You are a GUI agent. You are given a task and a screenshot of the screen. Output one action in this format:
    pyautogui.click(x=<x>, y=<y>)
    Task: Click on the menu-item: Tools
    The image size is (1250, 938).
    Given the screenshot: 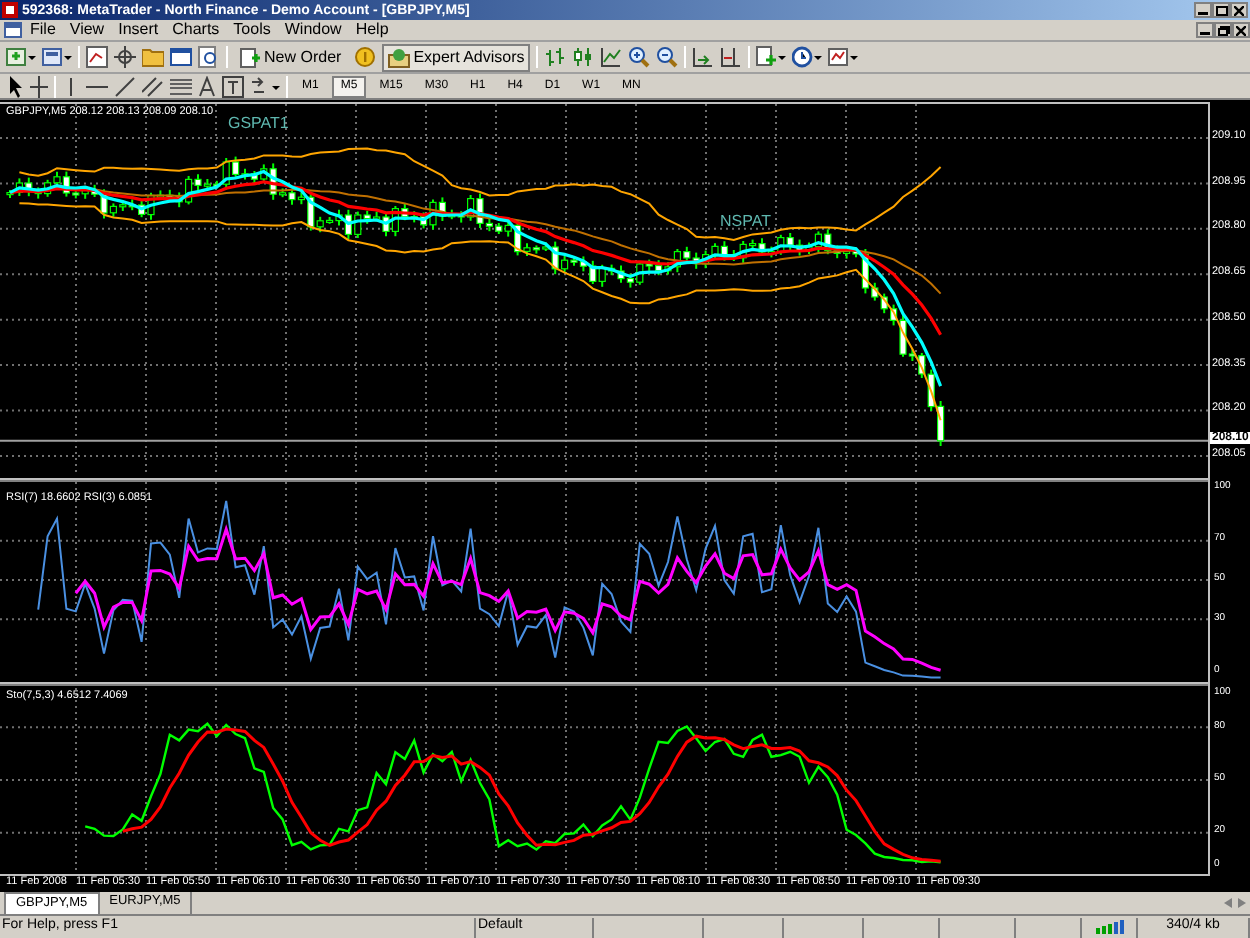 What is the action you would take?
    pyautogui.click(x=252, y=30)
    